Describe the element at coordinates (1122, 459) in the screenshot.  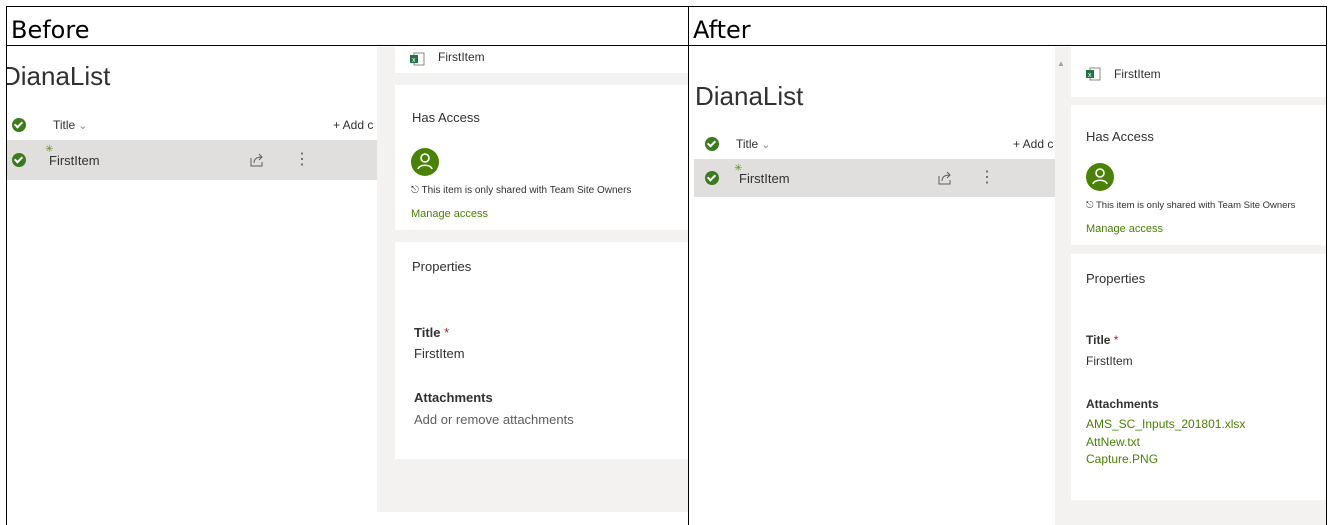
I see `attachment-link-2: Capture.PNG` at that location.